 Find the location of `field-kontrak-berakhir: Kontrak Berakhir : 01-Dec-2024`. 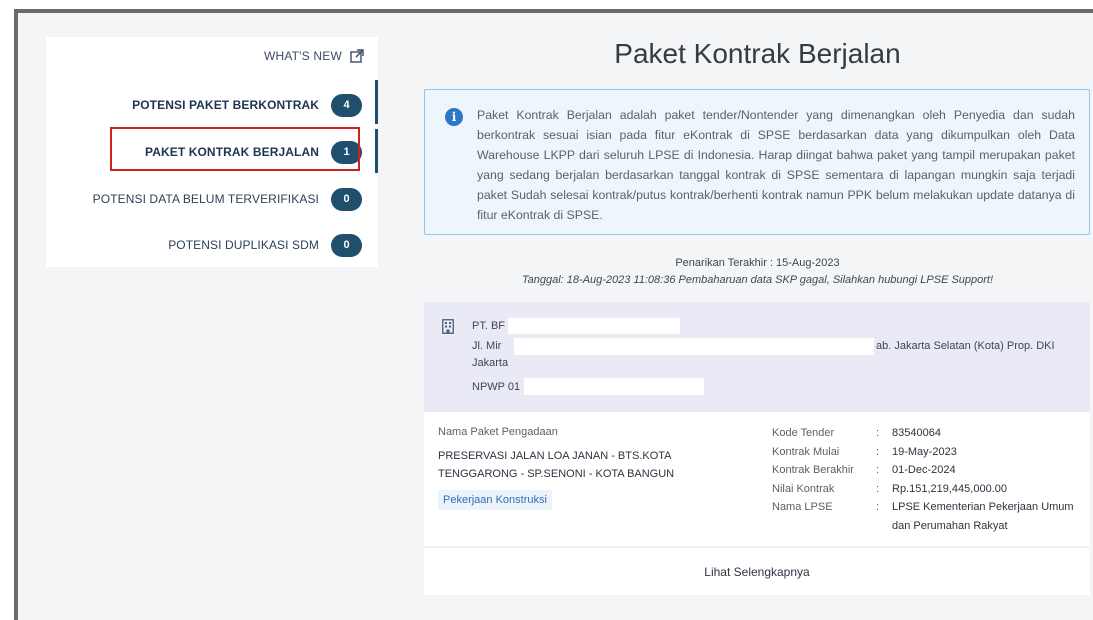

field-kontrak-berakhir: Kontrak Berakhir : 01-Dec-2024 is located at coordinates (927, 470).